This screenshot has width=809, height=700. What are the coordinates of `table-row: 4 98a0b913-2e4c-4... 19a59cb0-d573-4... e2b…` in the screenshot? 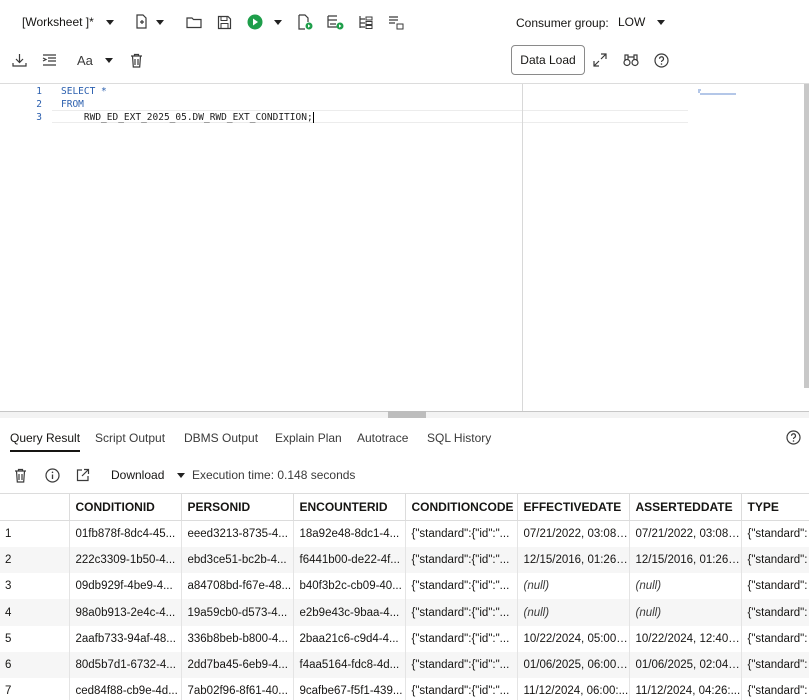 It's located at (404, 612).